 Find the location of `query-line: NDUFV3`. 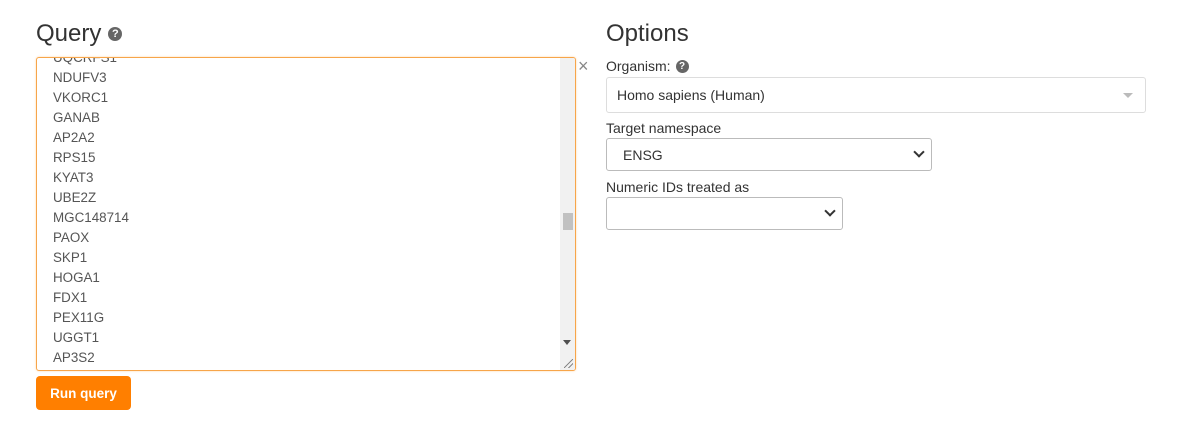

query-line: NDUFV3 is located at coordinates (80, 77).